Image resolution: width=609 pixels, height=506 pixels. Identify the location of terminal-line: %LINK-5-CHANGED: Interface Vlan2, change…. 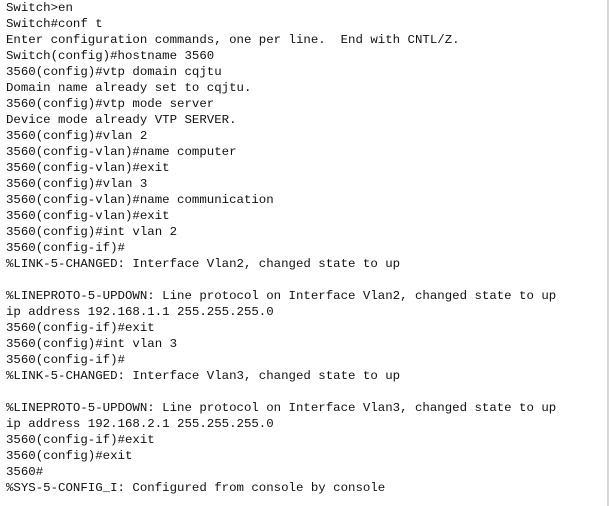
(203, 264).